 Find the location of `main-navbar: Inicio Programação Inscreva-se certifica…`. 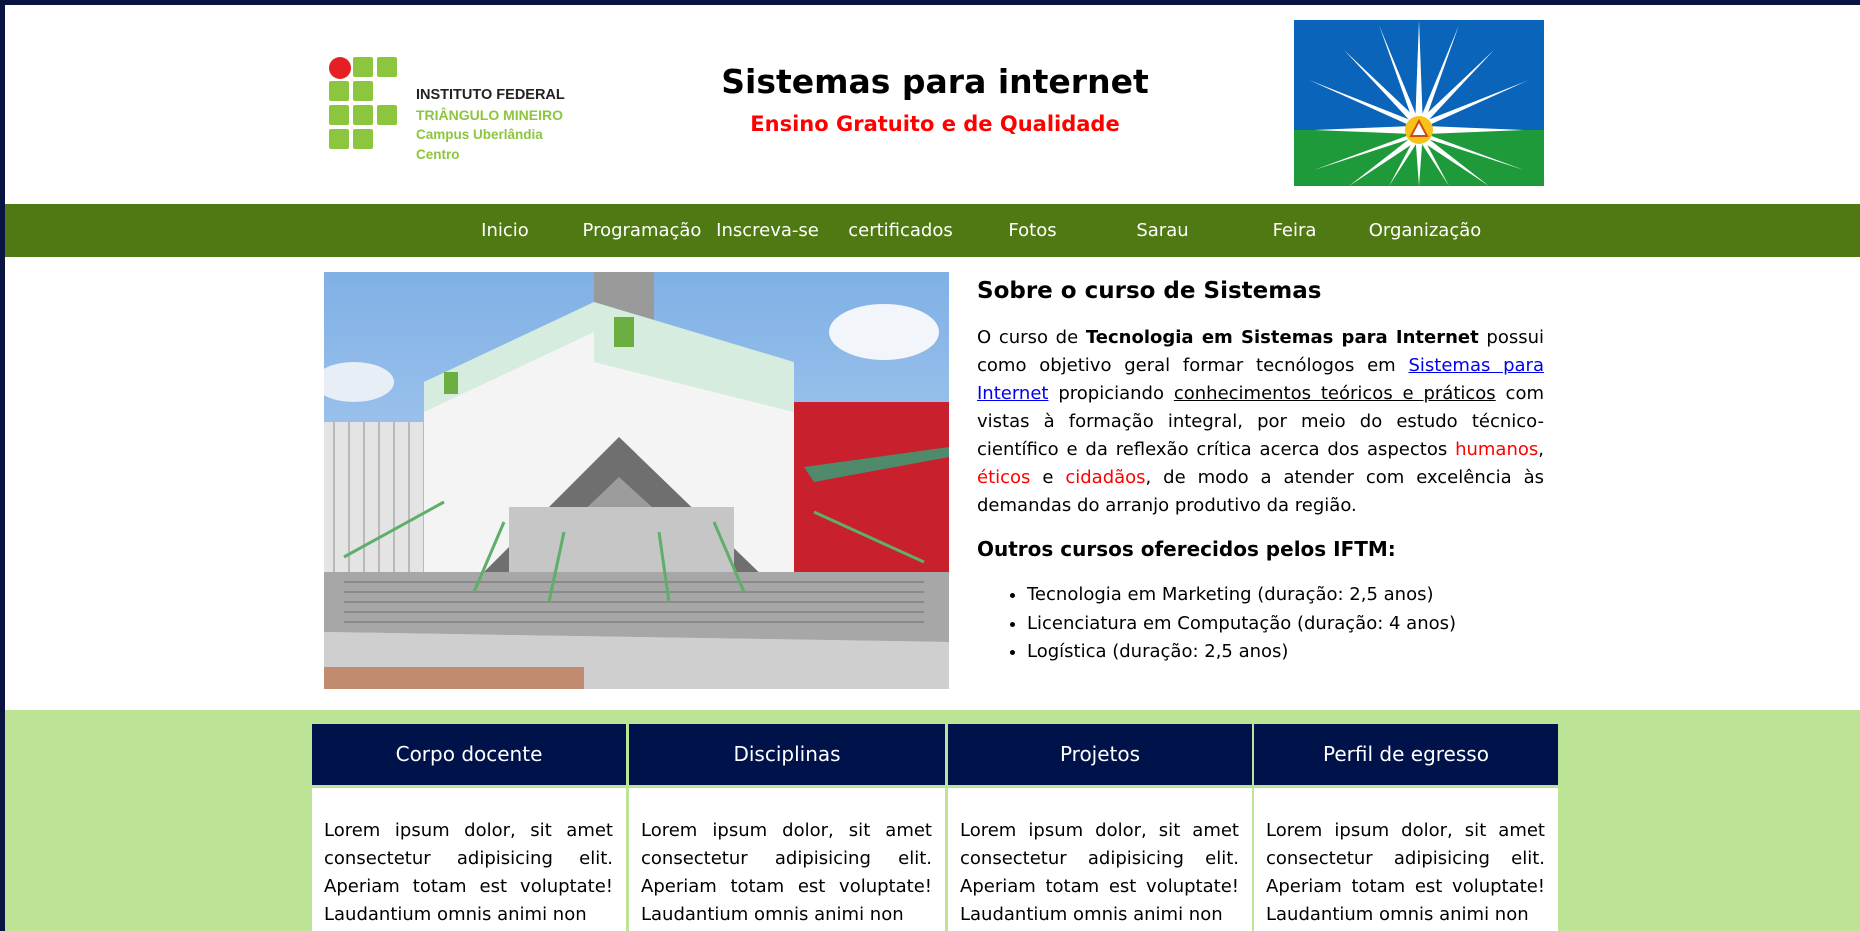

main-navbar: Inicio Programação Inscreva-se certifica… is located at coordinates (932, 230).